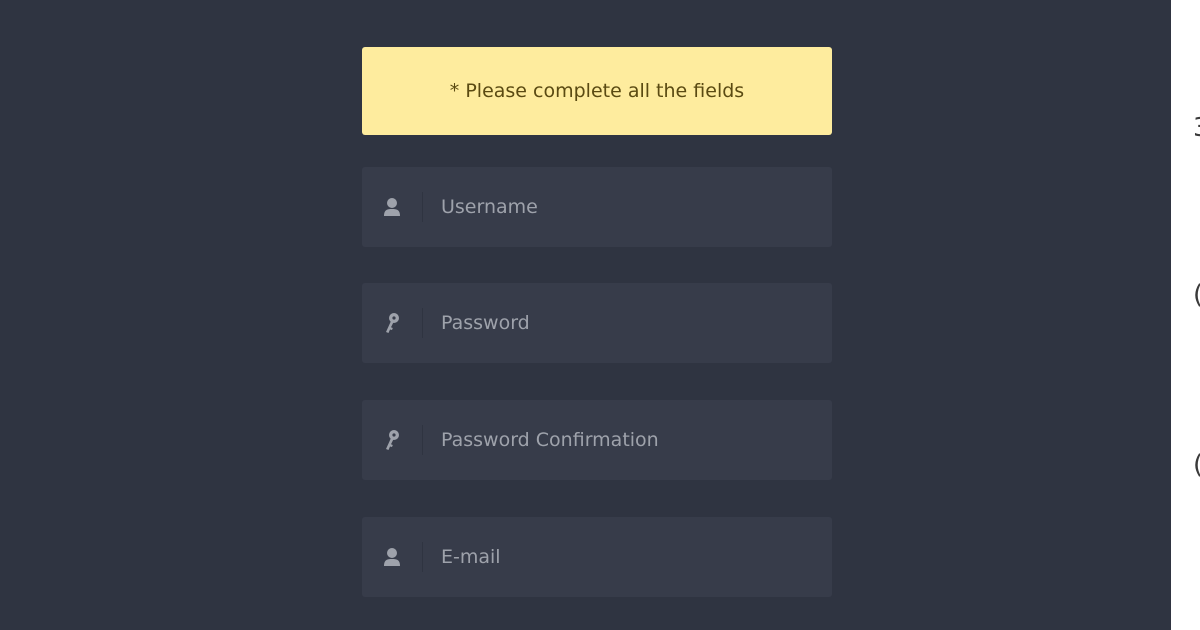 The image size is (1200, 630). What do you see at coordinates (627, 557) in the screenshot?
I see `email-input` at bounding box center [627, 557].